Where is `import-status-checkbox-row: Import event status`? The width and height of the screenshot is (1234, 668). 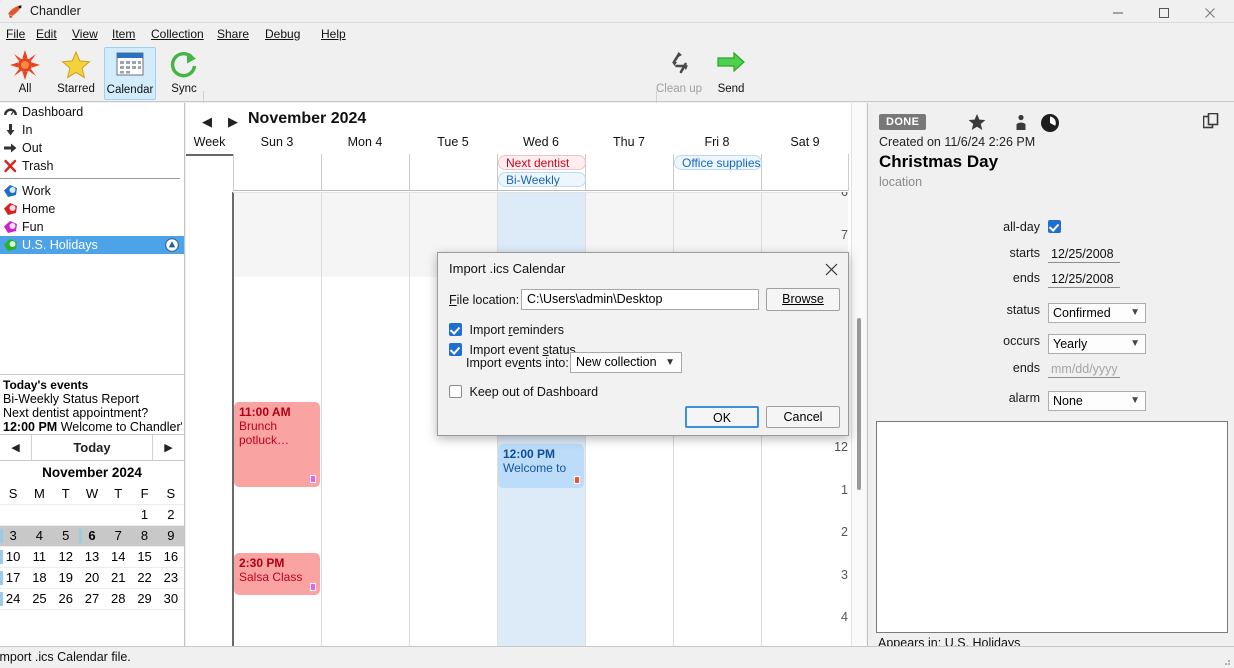 import-status-checkbox-row: Import event status is located at coordinates (512, 350).